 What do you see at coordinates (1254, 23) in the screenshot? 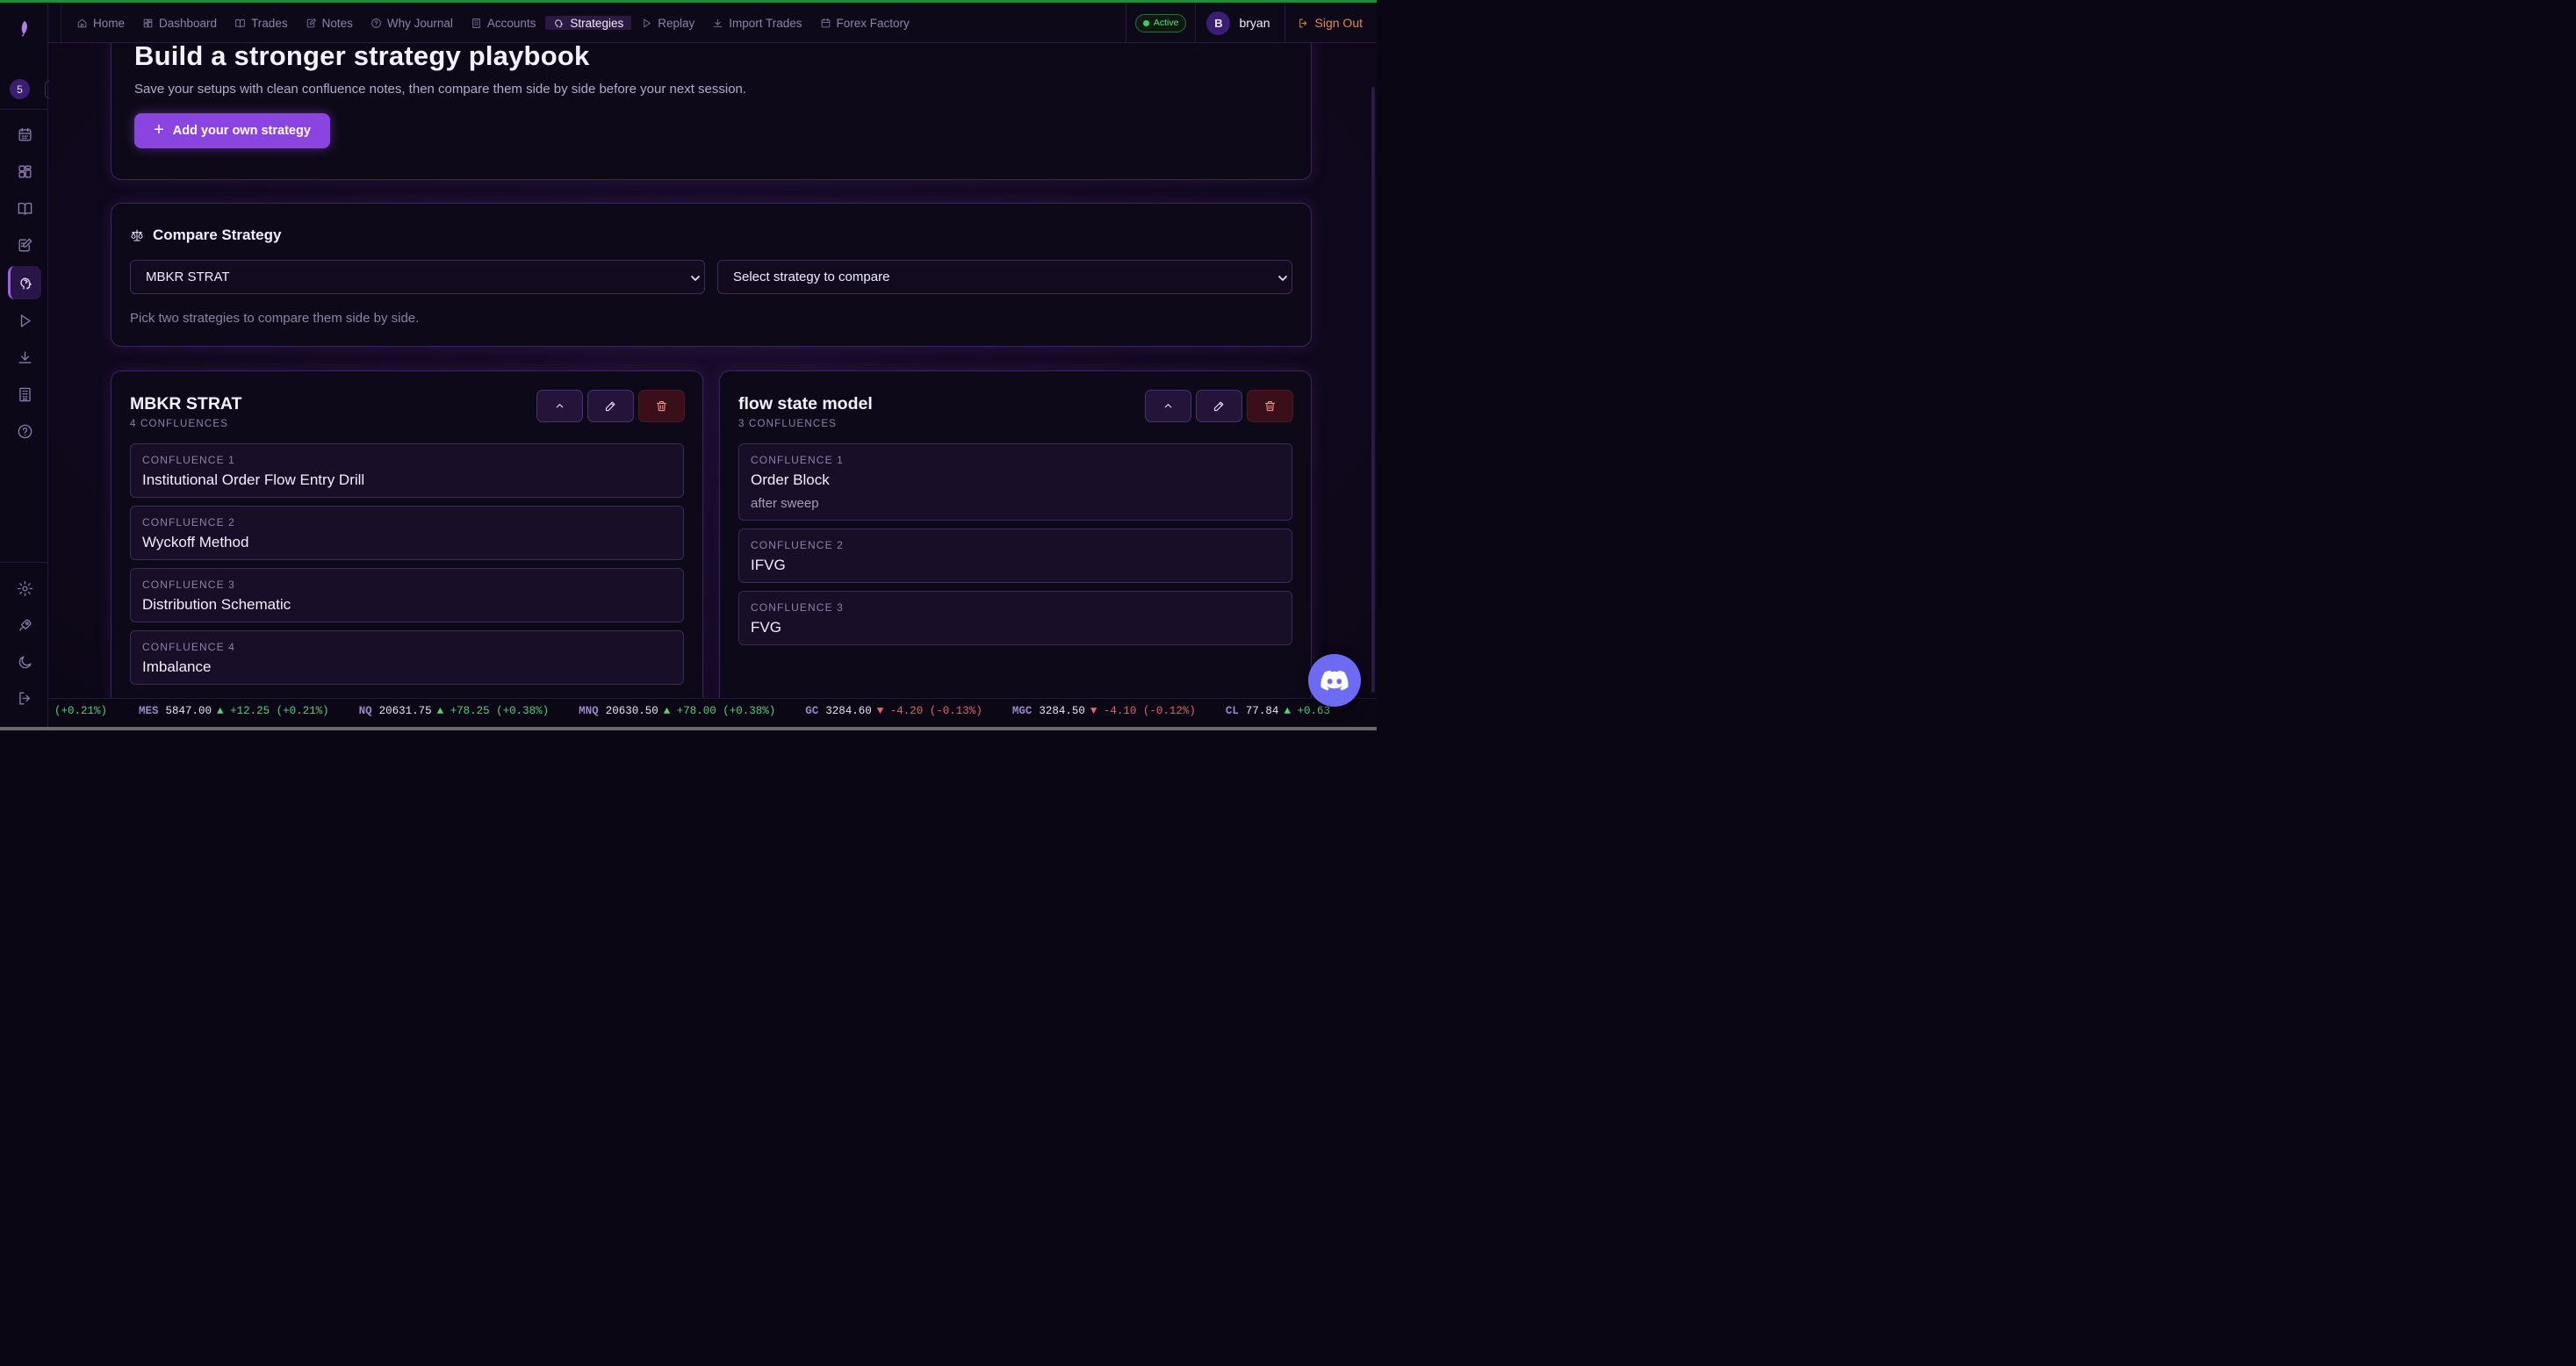
I see `username: bryan` at bounding box center [1254, 23].